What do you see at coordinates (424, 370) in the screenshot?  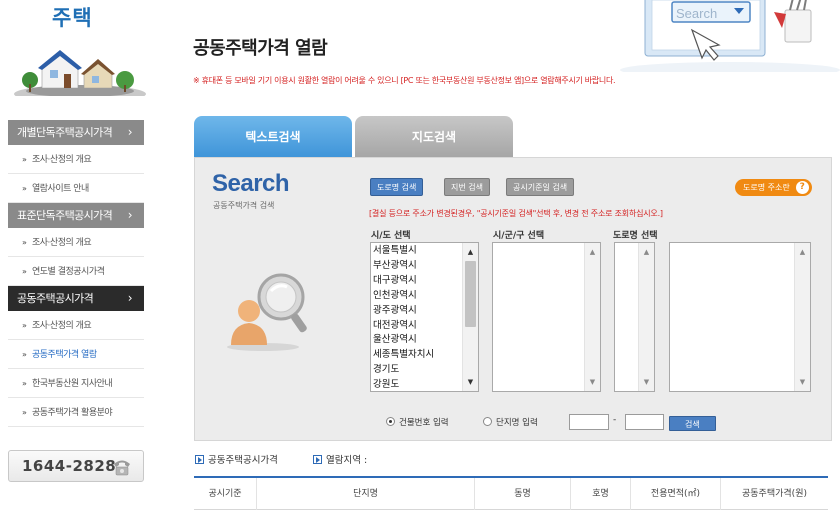 I see `sido-option: 경기도` at bounding box center [424, 370].